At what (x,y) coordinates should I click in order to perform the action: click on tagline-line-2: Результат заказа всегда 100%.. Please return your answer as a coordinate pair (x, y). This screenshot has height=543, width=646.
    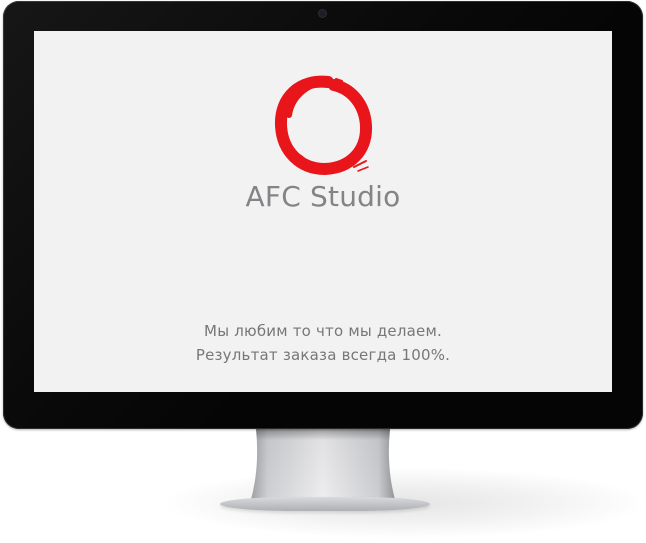
    Looking at the image, I should click on (323, 355).